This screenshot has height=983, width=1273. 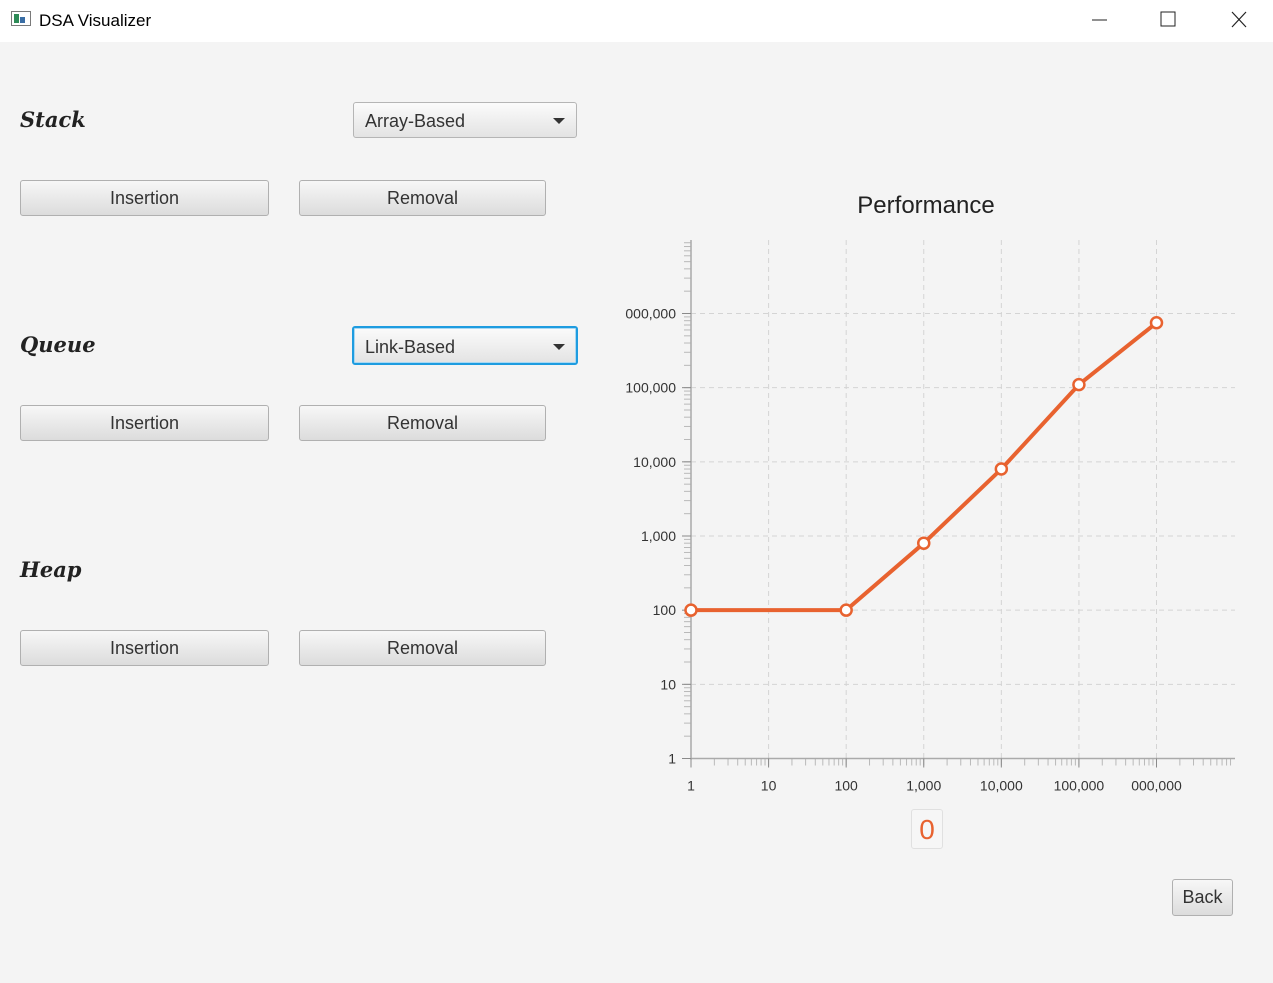 I want to click on stack-insertion-button: Insertion, so click(x=144, y=198).